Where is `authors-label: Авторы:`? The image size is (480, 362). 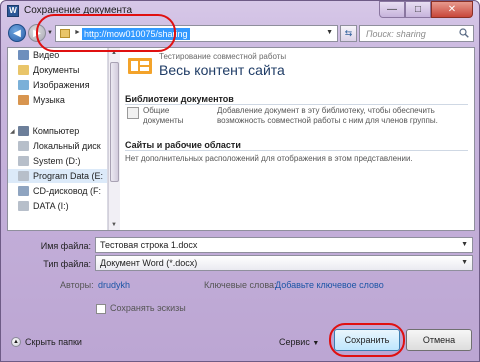 authors-label: Авторы: is located at coordinates (77, 285).